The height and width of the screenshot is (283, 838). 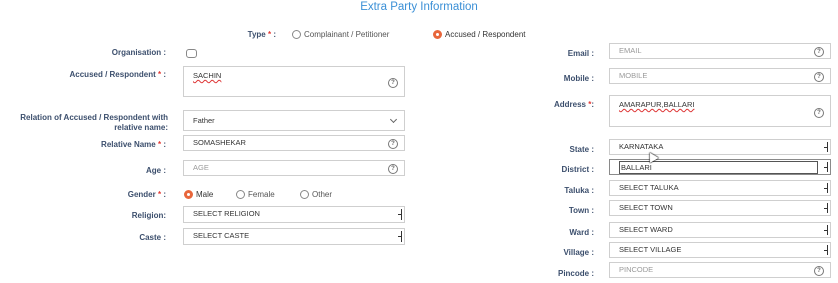 I want to click on ward-label: Ward :, so click(x=581, y=232).